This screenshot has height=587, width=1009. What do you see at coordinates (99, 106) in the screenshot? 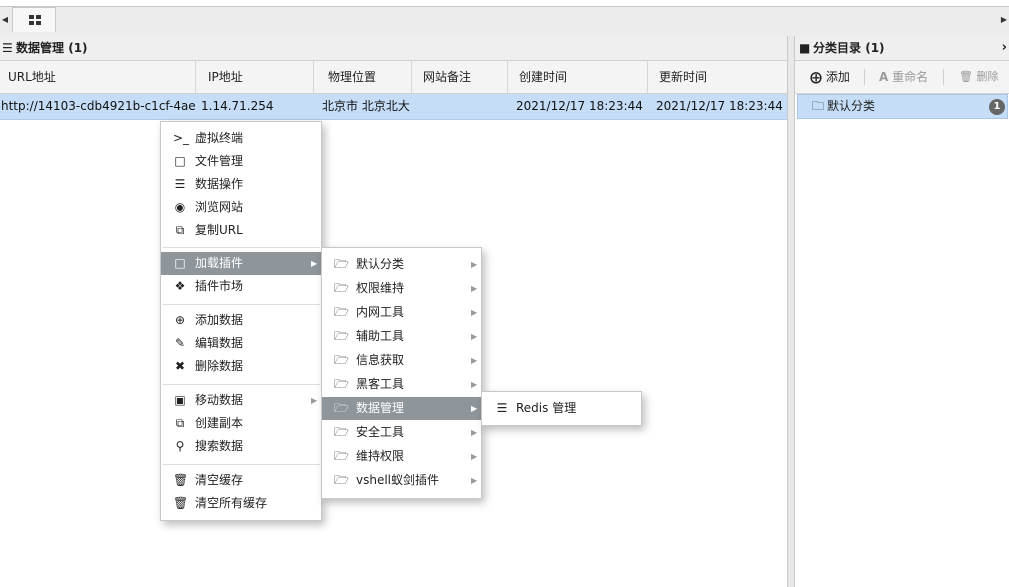
I see `row-url: http://14103-cdb4921b-c1cf-4ae1` at bounding box center [99, 106].